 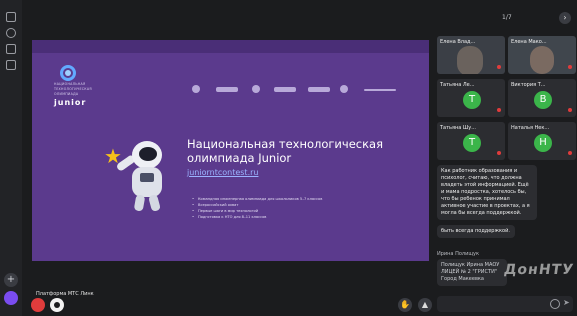 What do you see at coordinates (11, 33) in the screenshot?
I see `circle-icon` at bounding box center [11, 33].